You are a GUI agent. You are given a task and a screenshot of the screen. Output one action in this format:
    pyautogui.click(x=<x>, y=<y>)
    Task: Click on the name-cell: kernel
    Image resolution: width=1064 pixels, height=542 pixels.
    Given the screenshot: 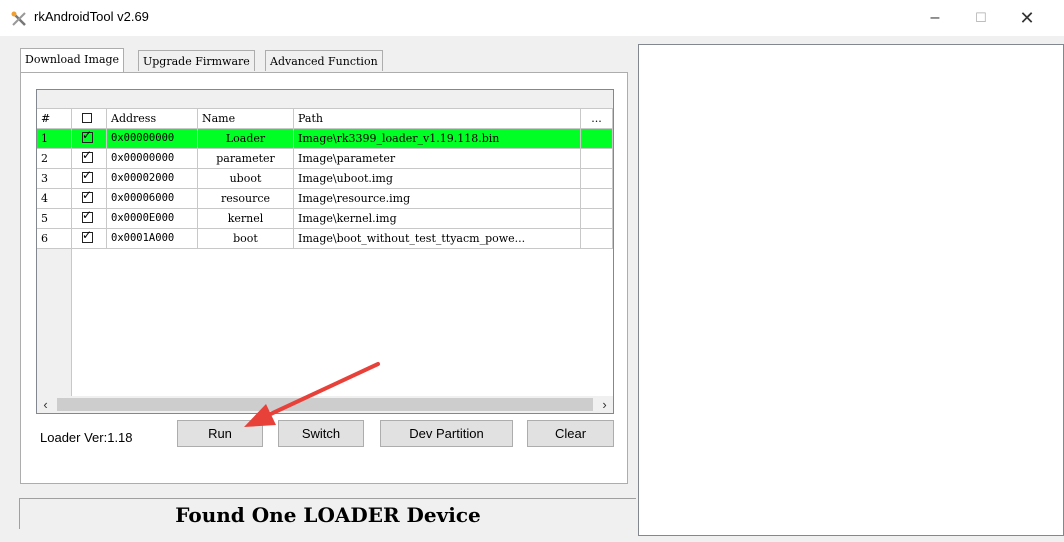 What is the action you would take?
    pyautogui.click(x=246, y=219)
    